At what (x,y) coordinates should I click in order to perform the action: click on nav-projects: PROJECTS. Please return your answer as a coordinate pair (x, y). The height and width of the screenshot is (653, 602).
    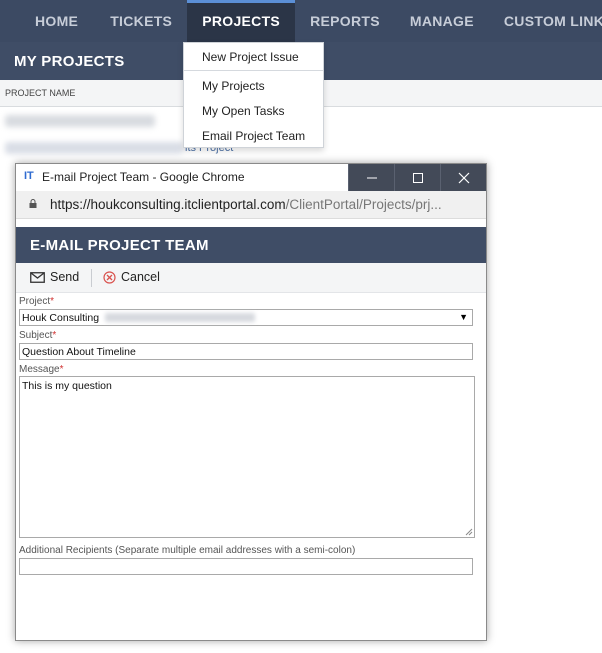
    Looking at the image, I should click on (241, 21).